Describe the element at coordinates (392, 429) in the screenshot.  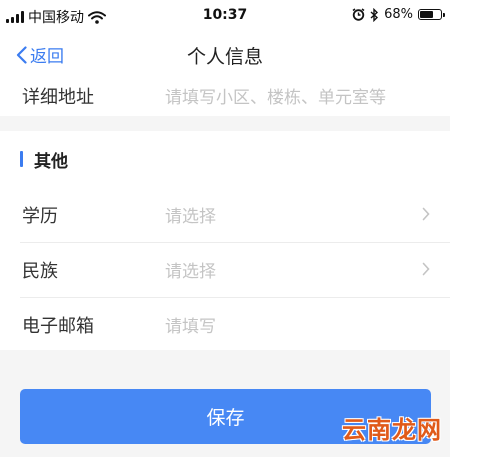
I see `watermark: 云南龙网` at that location.